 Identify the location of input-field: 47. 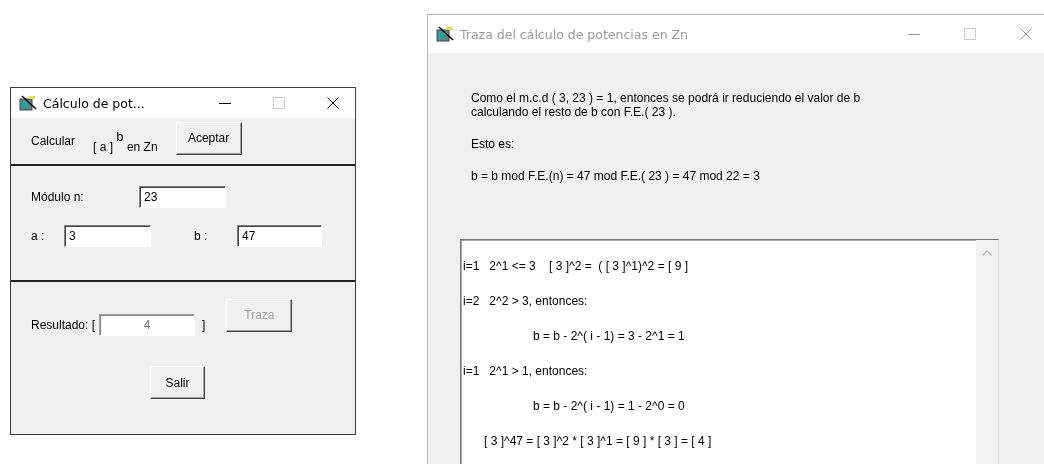
(279, 236).